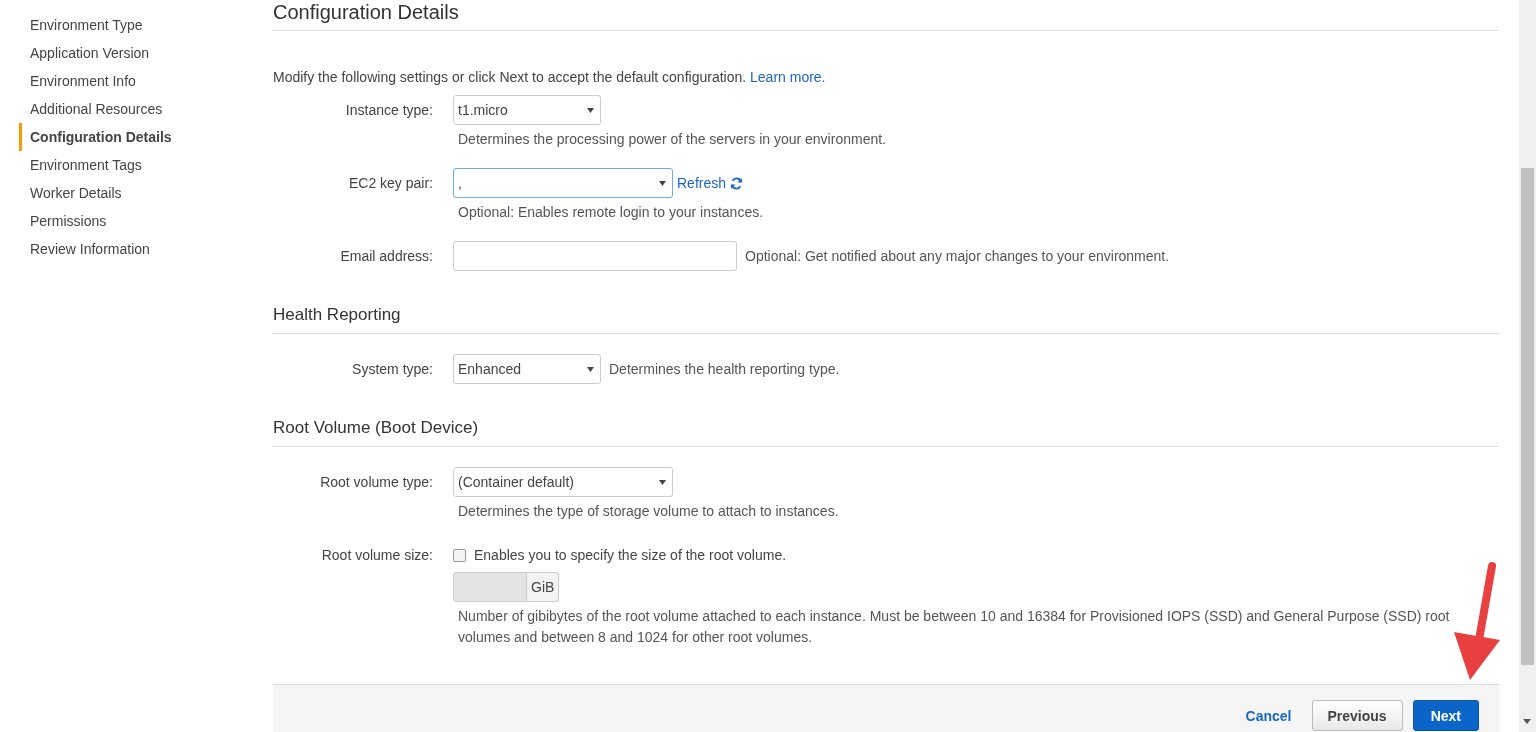 This screenshot has height=732, width=1536. I want to click on email-input, so click(595, 256).